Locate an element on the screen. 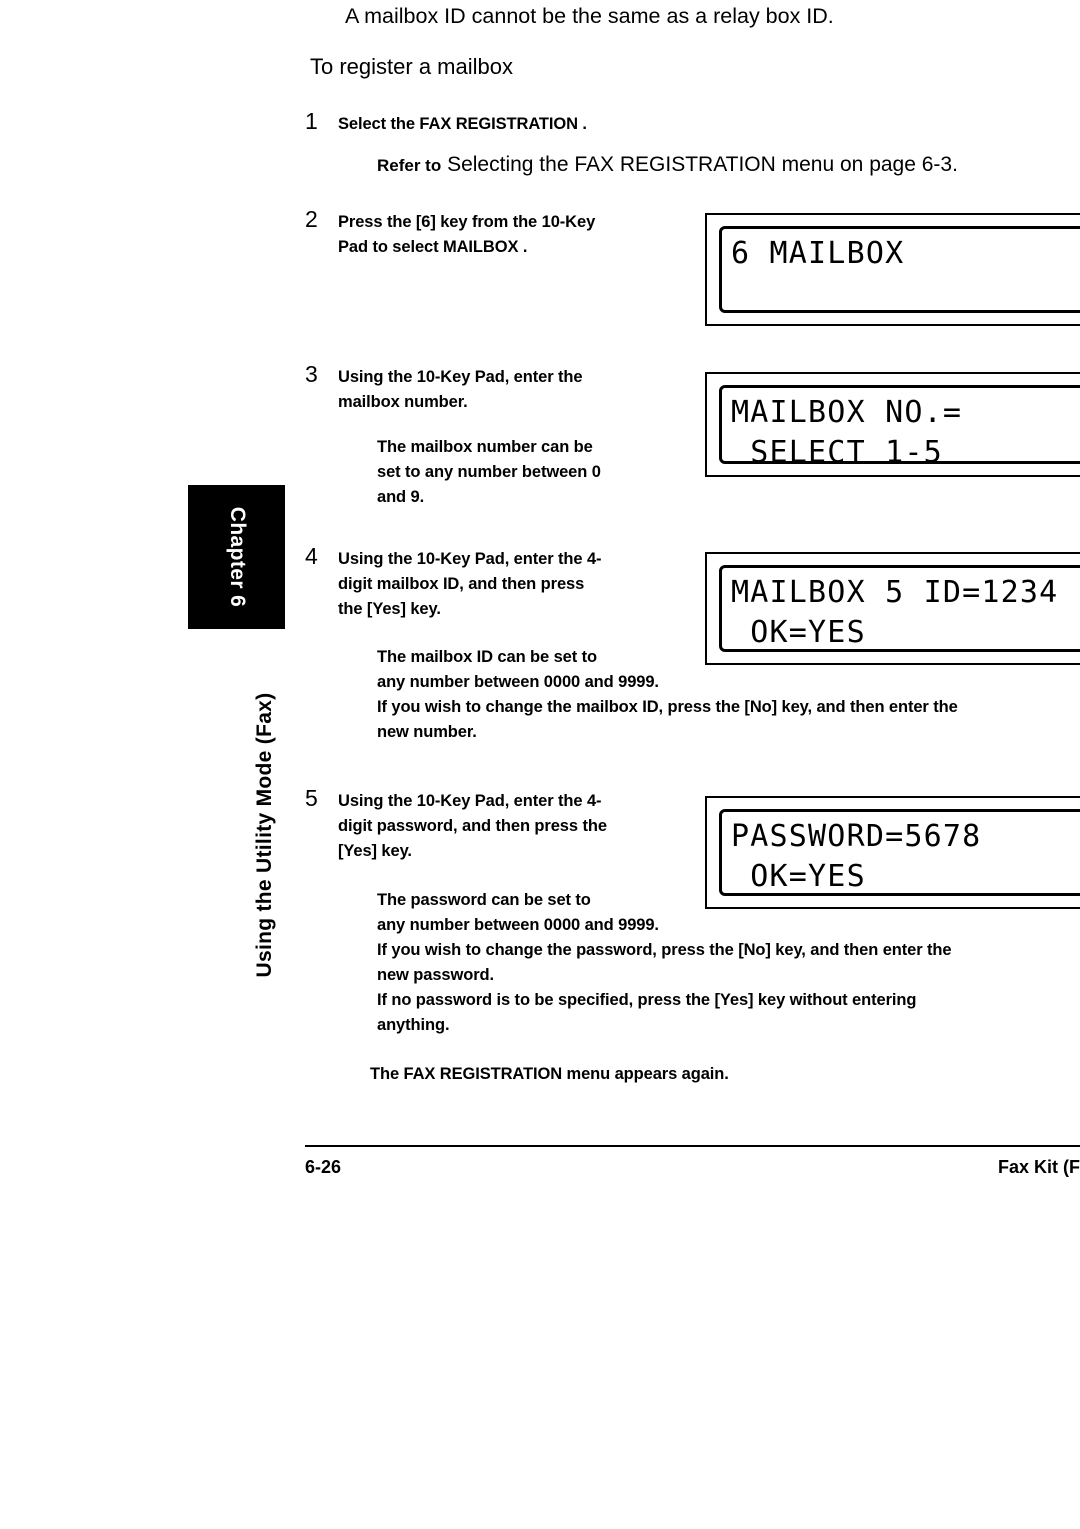 The image size is (1080, 1529). step-number: 5 is located at coordinates (311, 798).